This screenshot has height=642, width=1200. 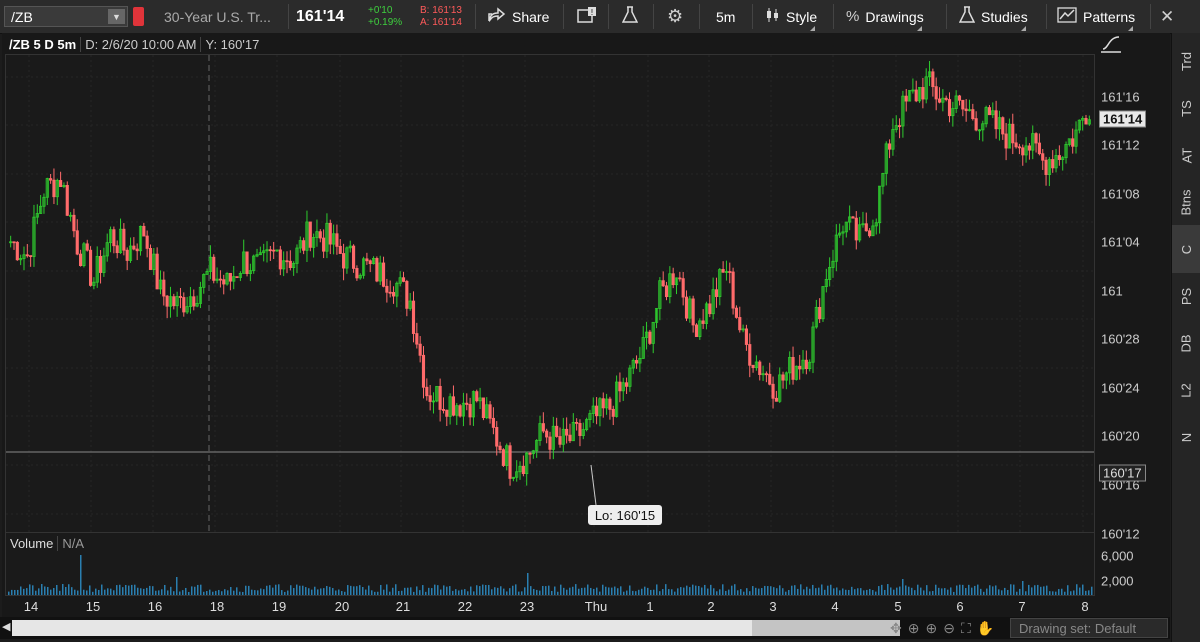 I want to click on chart-symbol: /ZB 5 D 5m, so click(x=42, y=44).